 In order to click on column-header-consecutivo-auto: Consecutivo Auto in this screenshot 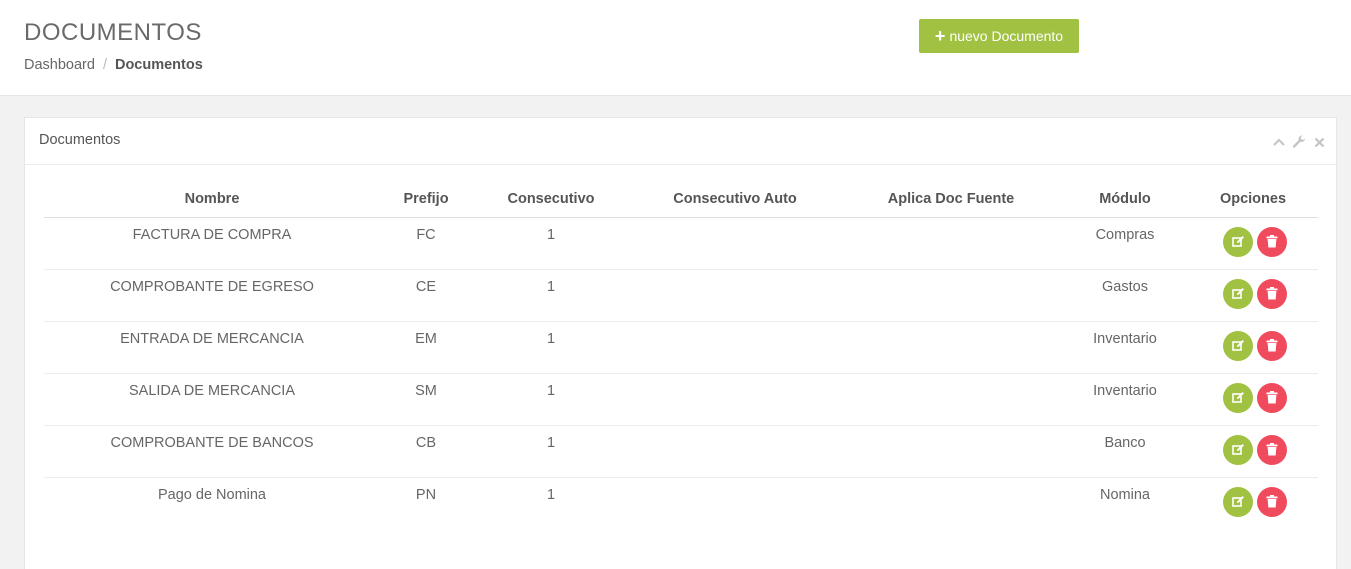, I will do `click(735, 200)`.